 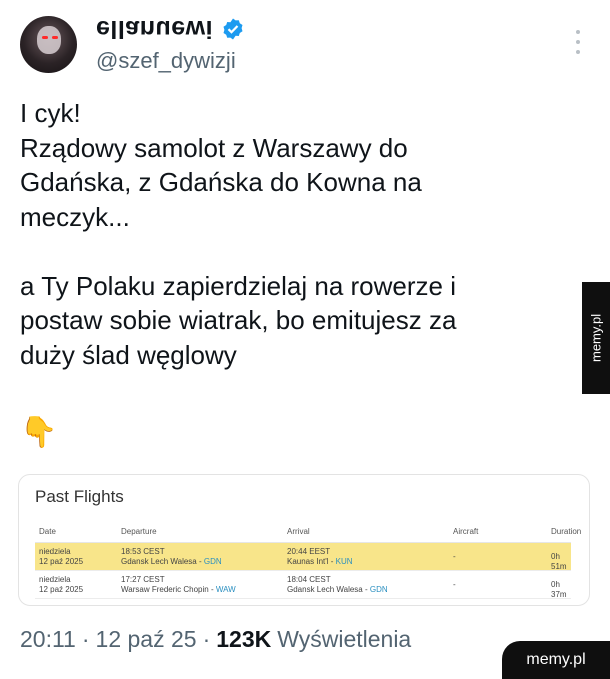 I want to click on views-count: 123K, so click(x=243, y=639).